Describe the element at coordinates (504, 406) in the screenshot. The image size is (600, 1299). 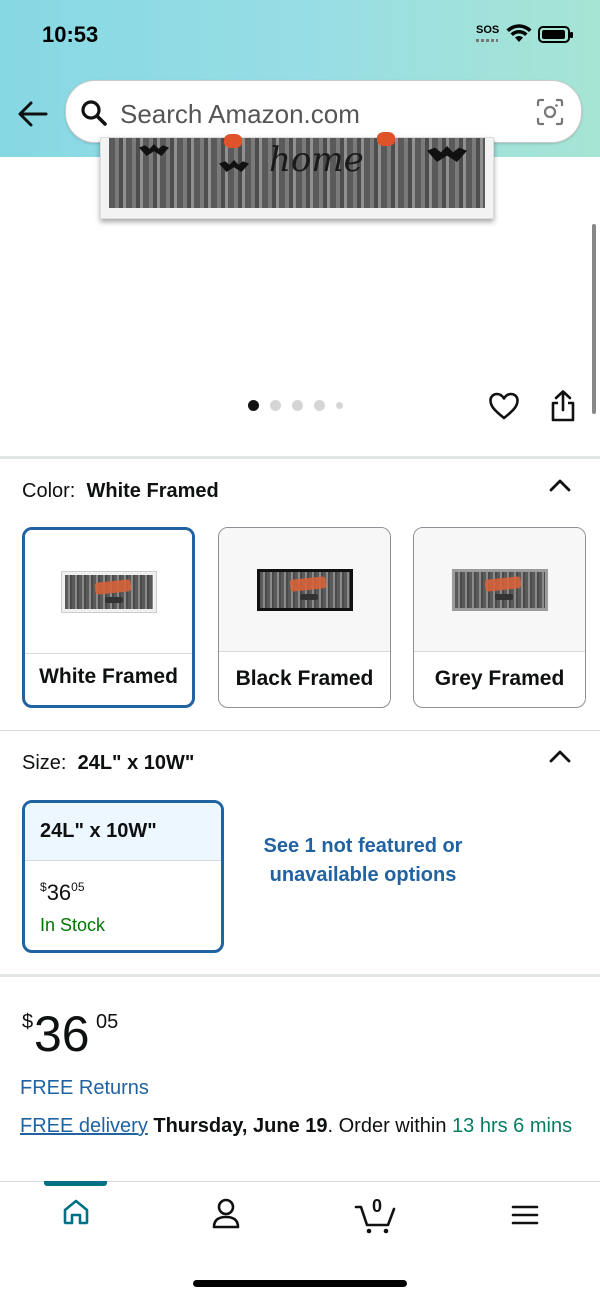
I see `heart-icon` at that location.